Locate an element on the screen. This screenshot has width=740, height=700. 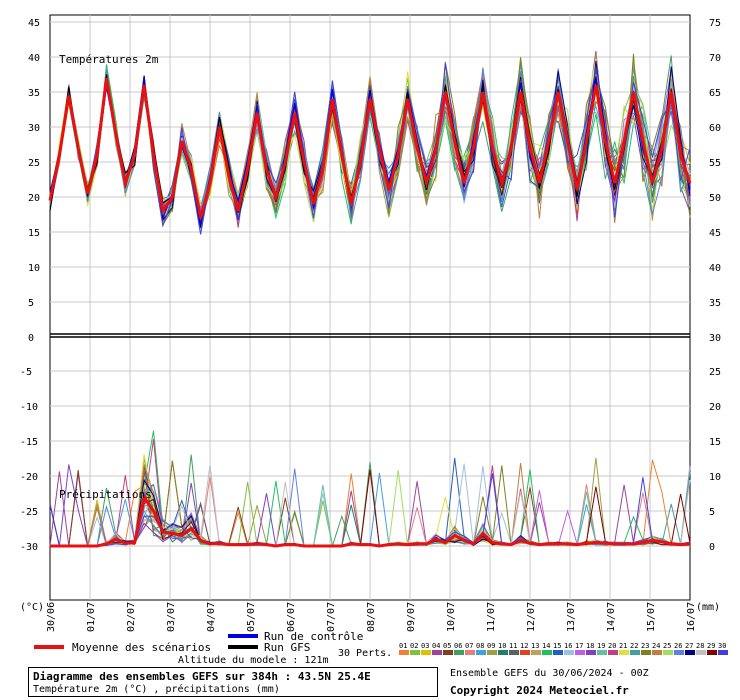
pert-legend-number: 05 is located at coordinates (447, 646).